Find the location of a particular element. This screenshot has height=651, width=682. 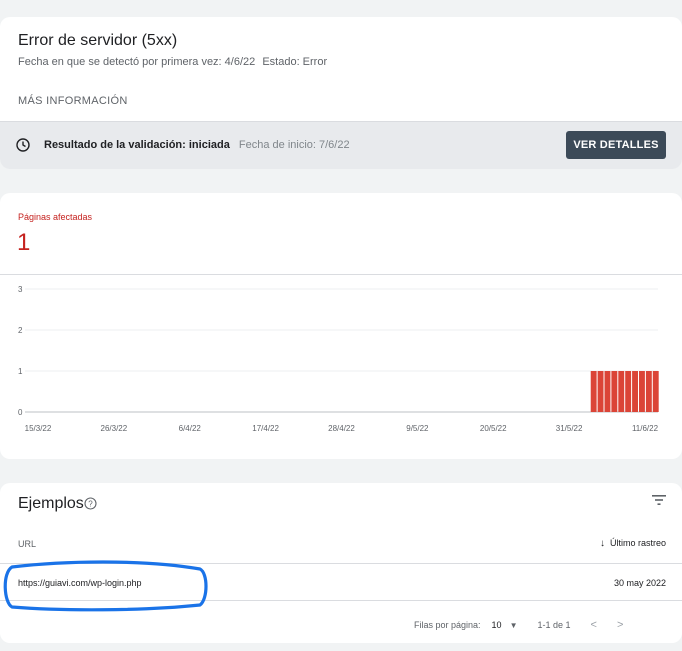

more-info-link: MÁS INFORMACIÓN is located at coordinates (73, 101).